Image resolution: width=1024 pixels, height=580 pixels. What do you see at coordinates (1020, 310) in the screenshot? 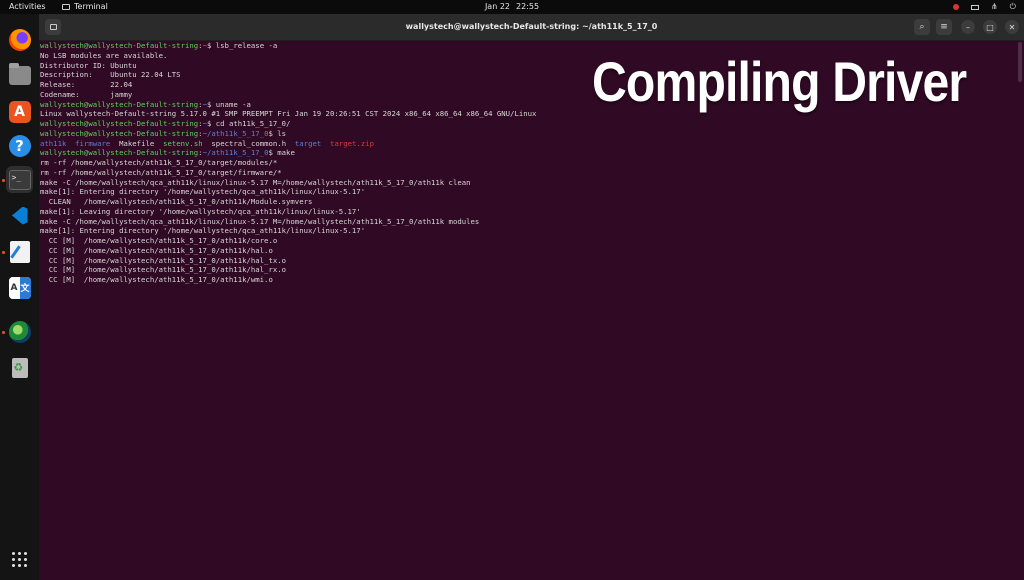
I see `scrollbar` at bounding box center [1020, 310].